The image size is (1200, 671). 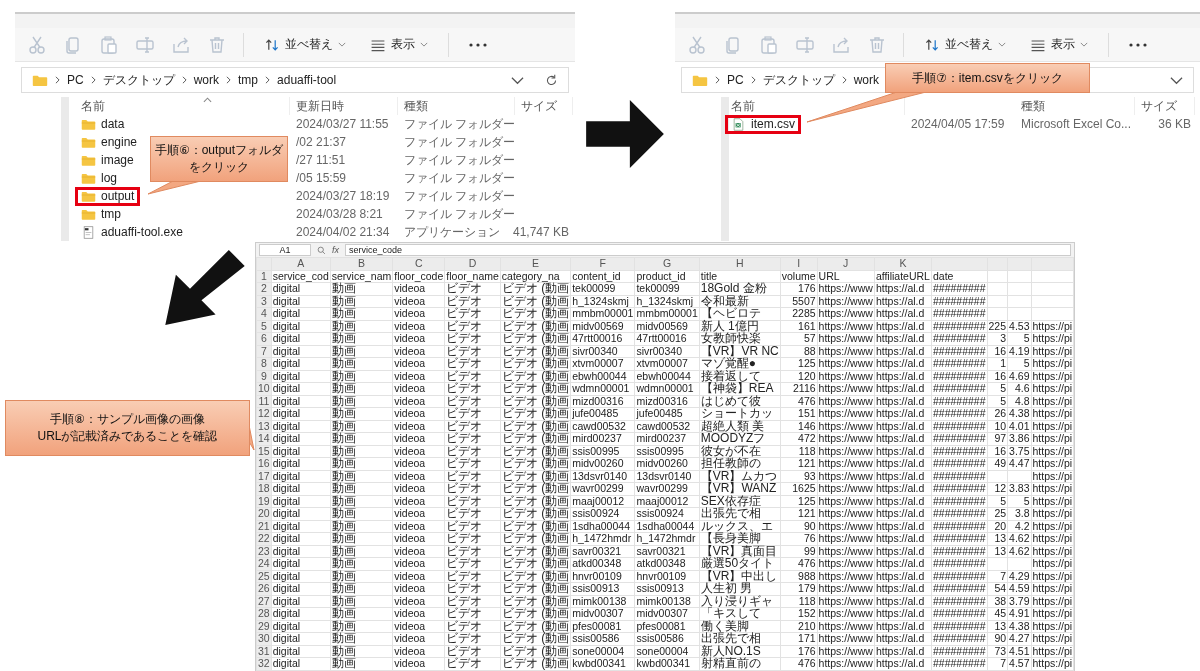 I want to click on function-label: fx, so click(x=335, y=250).